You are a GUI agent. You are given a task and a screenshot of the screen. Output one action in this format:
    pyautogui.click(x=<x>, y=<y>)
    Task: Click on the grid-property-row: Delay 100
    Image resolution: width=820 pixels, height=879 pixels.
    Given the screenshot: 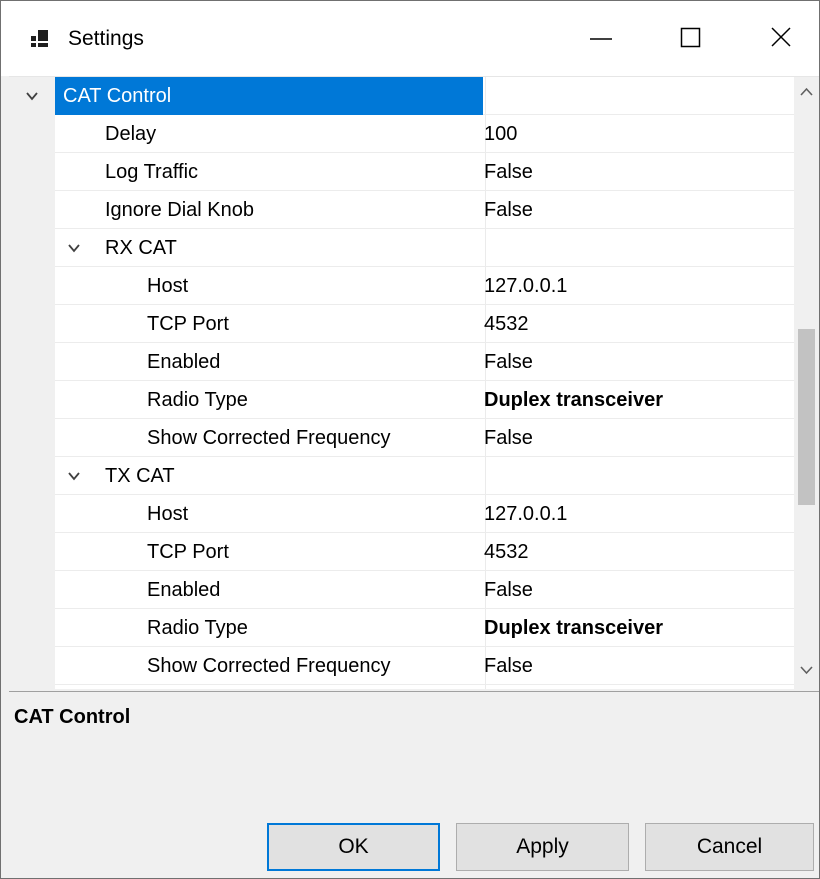 What is the action you would take?
    pyautogui.click(x=401, y=134)
    